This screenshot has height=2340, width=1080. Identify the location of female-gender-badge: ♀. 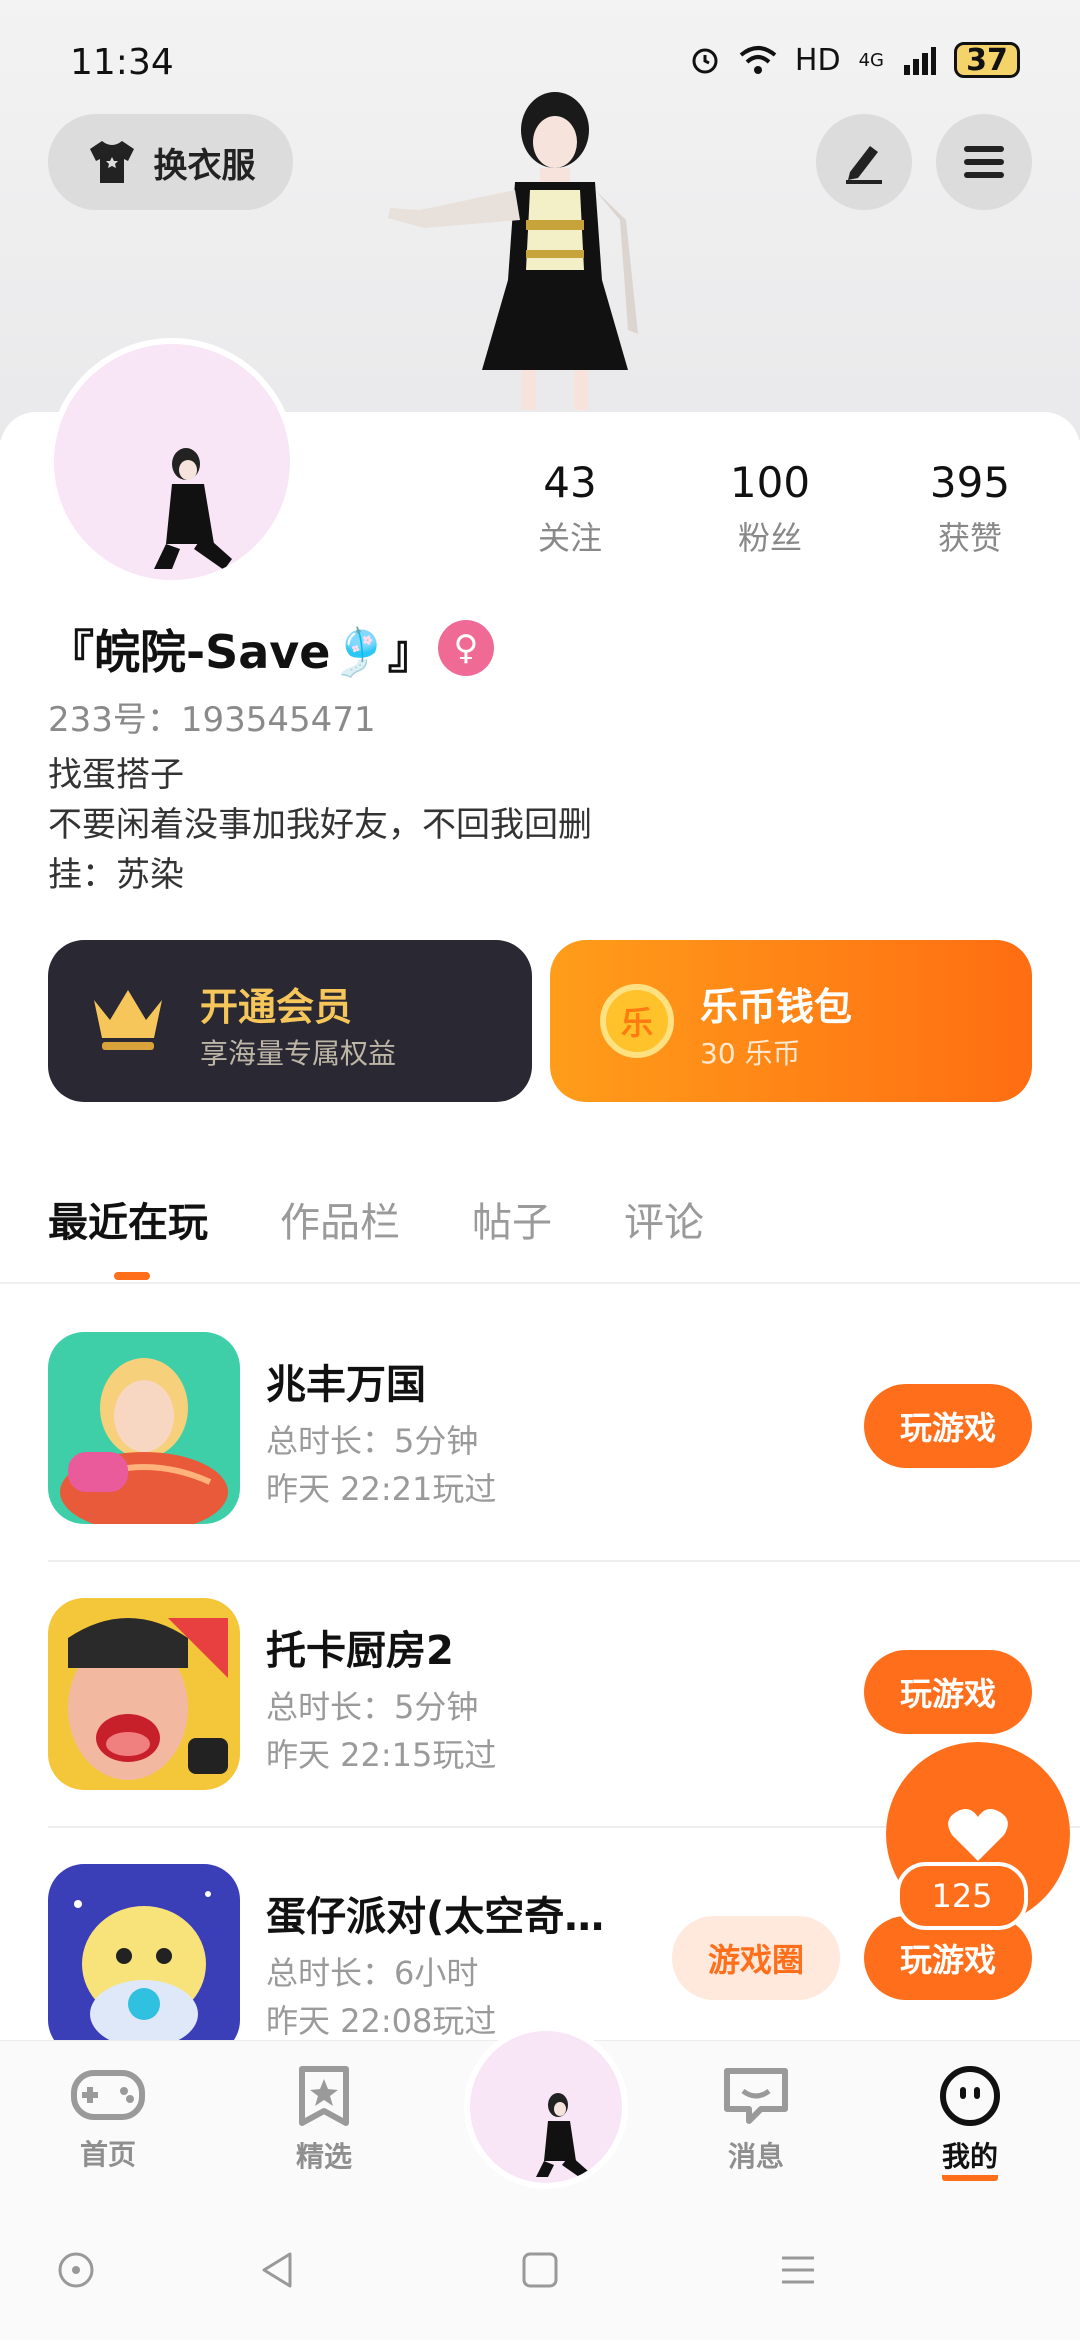
(466, 648).